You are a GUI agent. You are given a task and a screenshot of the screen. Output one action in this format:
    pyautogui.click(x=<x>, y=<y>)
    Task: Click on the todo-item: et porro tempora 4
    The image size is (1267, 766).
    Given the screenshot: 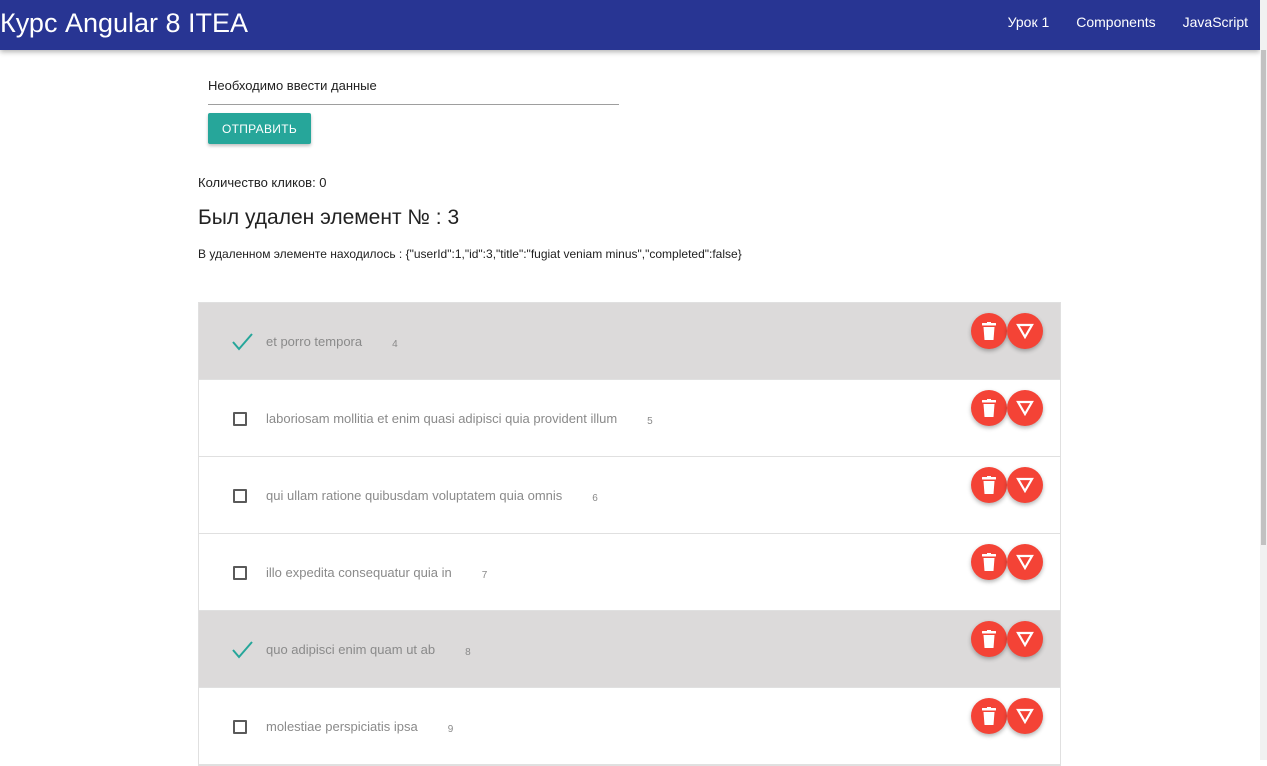 What is the action you would take?
    pyautogui.click(x=629, y=341)
    